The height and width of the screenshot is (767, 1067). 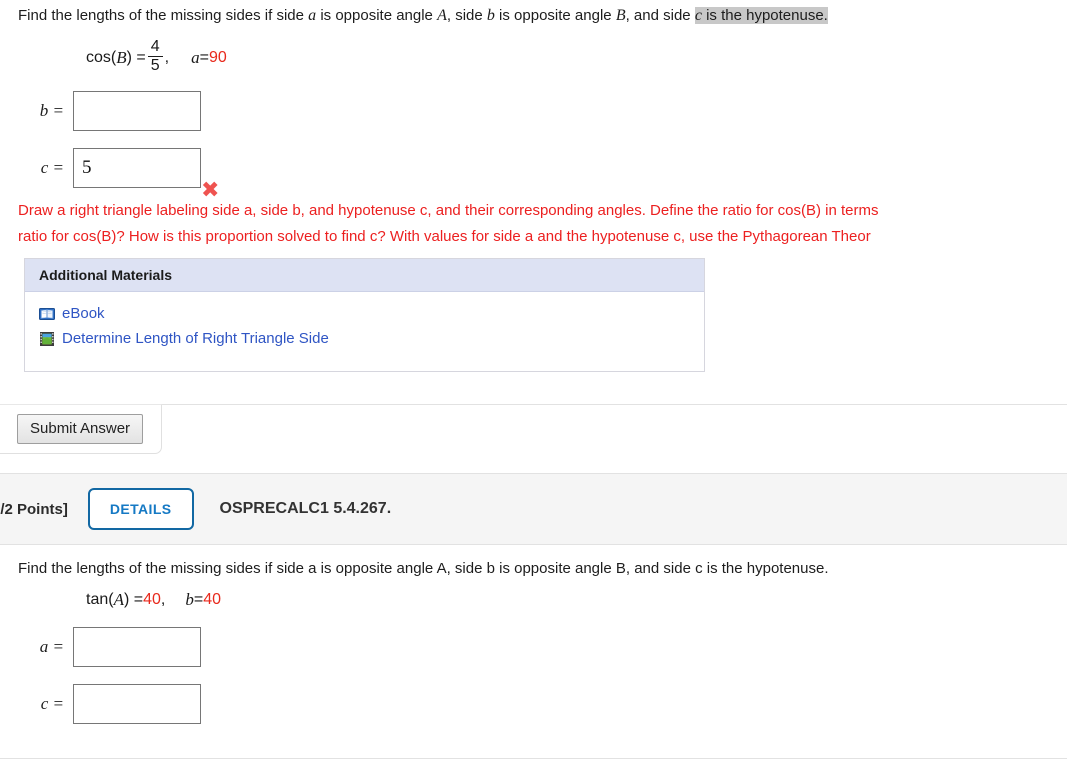 What do you see at coordinates (58, 110) in the screenshot?
I see `answer-eq-b: =` at bounding box center [58, 110].